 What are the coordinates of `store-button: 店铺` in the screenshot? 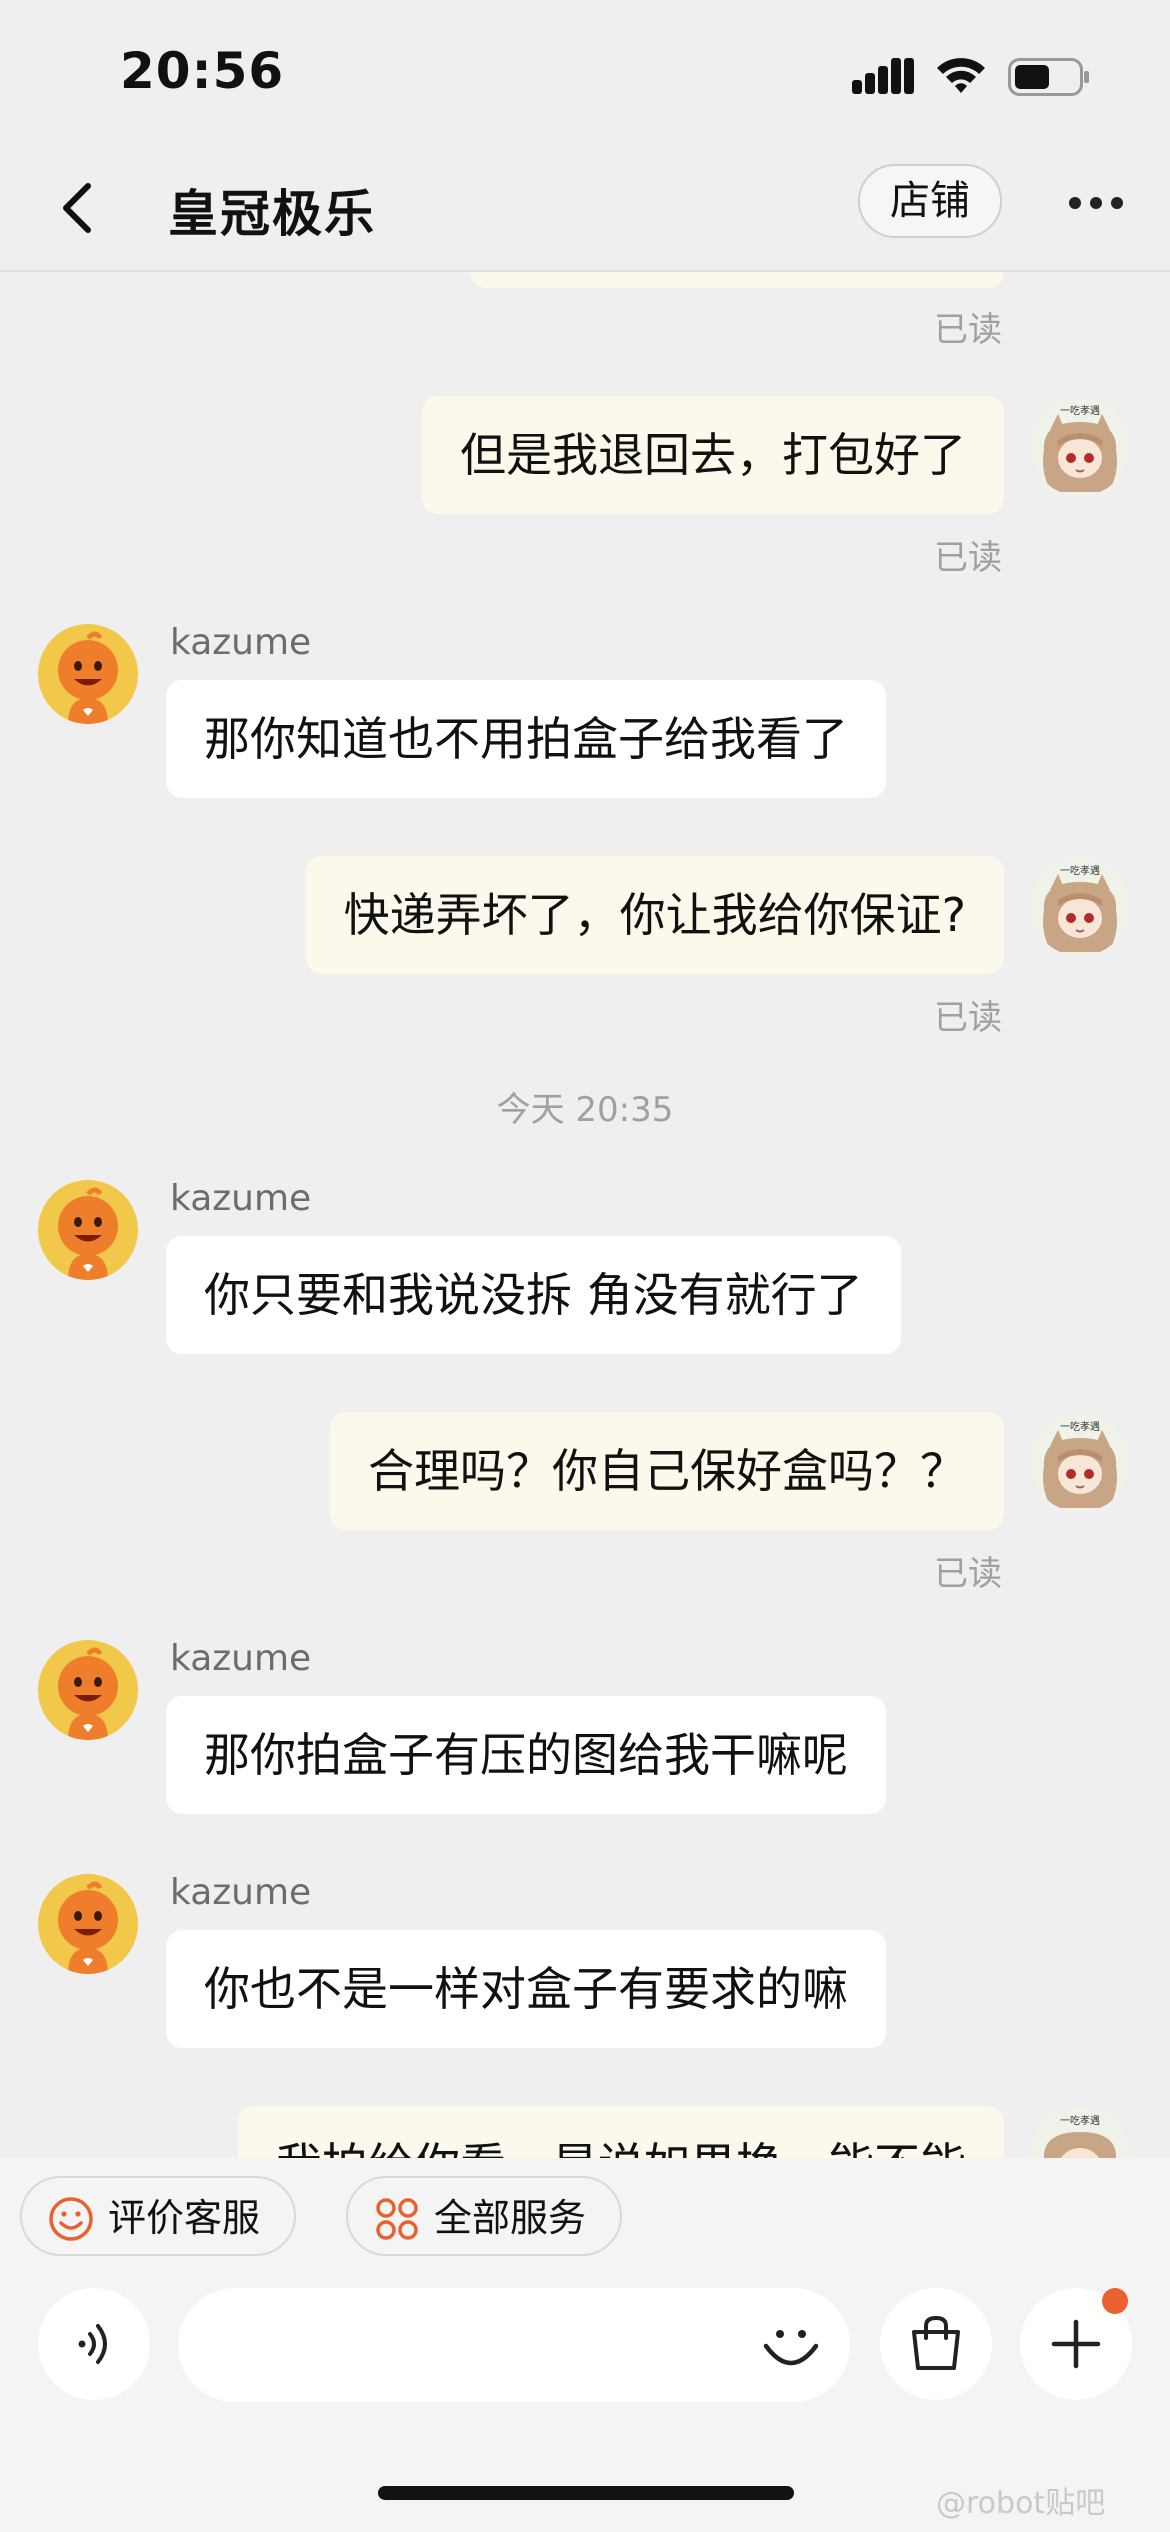 It's located at (930, 201).